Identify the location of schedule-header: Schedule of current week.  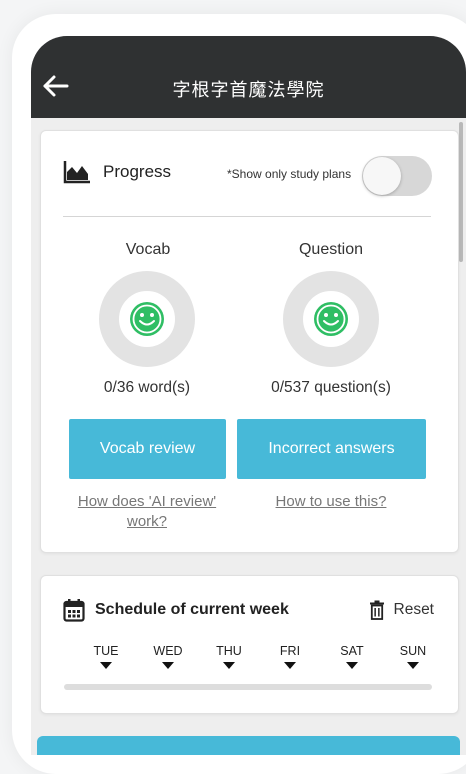
(176, 610).